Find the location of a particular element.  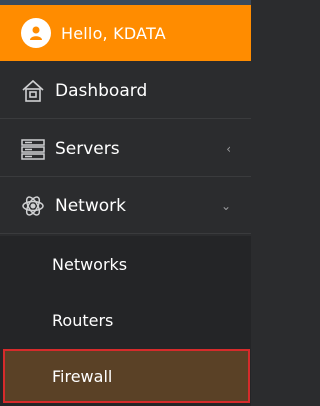

chevron-left-icon: ‹ is located at coordinates (228, 149).